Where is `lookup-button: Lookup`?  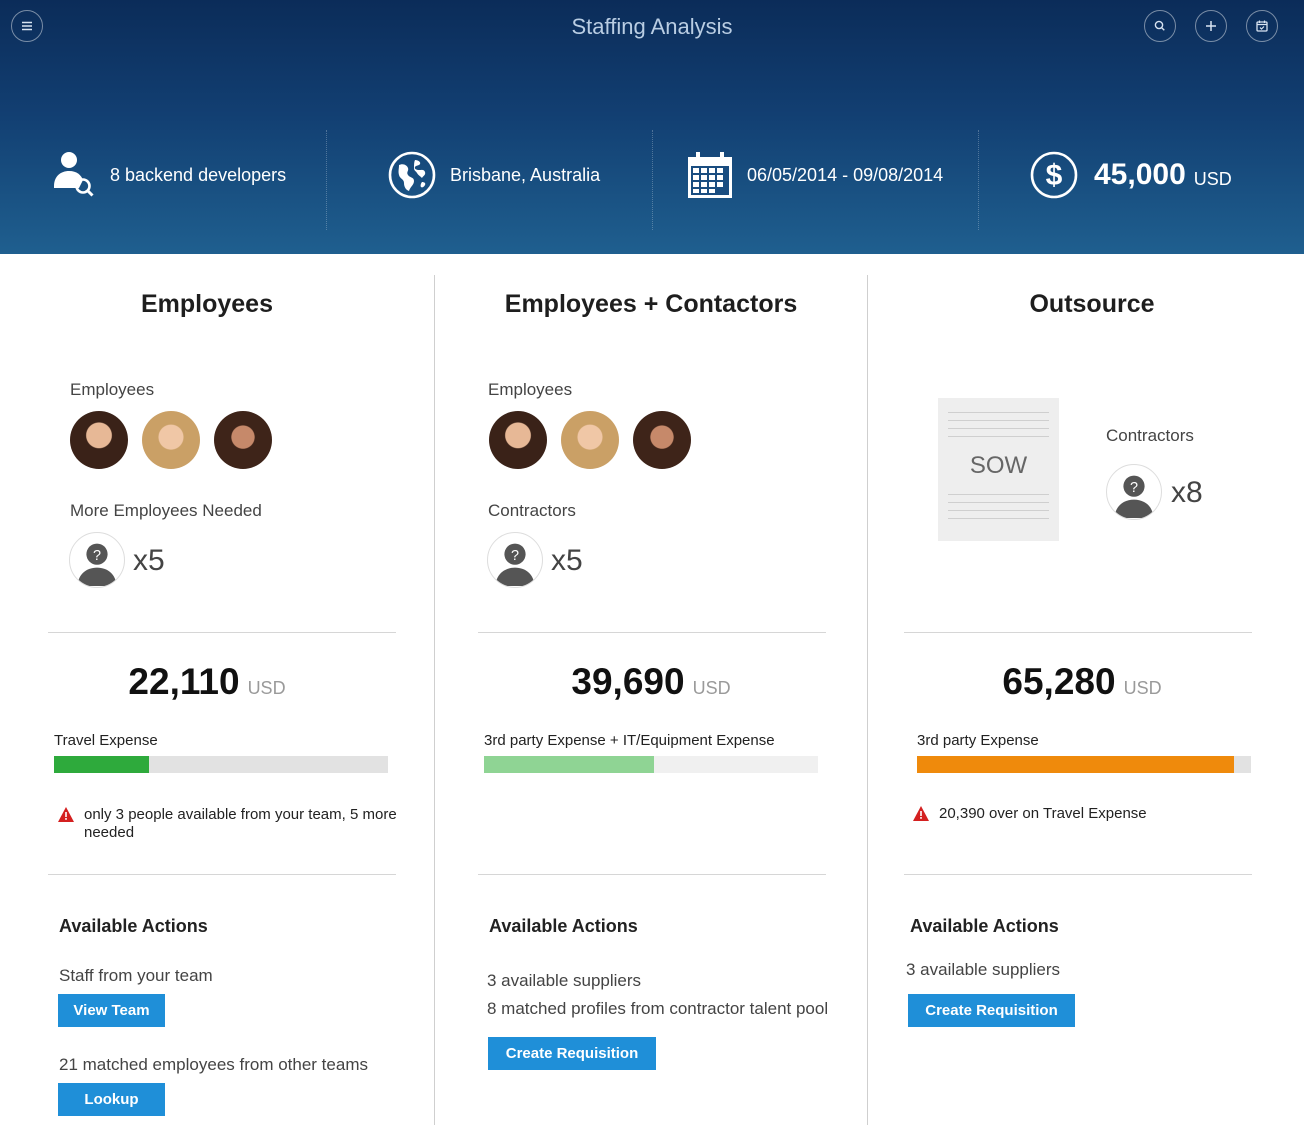
lookup-button: Lookup is located at coordinates (111, 1099).